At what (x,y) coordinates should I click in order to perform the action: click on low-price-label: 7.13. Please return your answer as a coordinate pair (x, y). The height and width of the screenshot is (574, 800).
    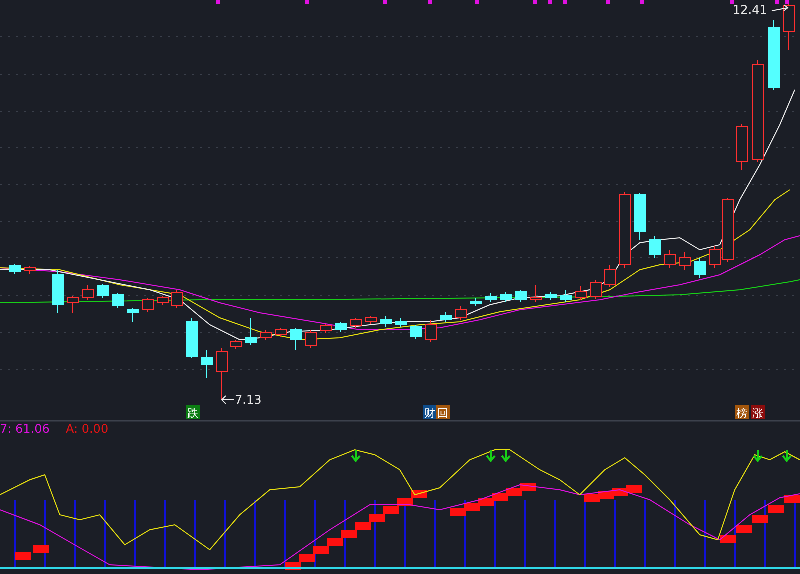
    Looking at the image, I should click on (248, 400).